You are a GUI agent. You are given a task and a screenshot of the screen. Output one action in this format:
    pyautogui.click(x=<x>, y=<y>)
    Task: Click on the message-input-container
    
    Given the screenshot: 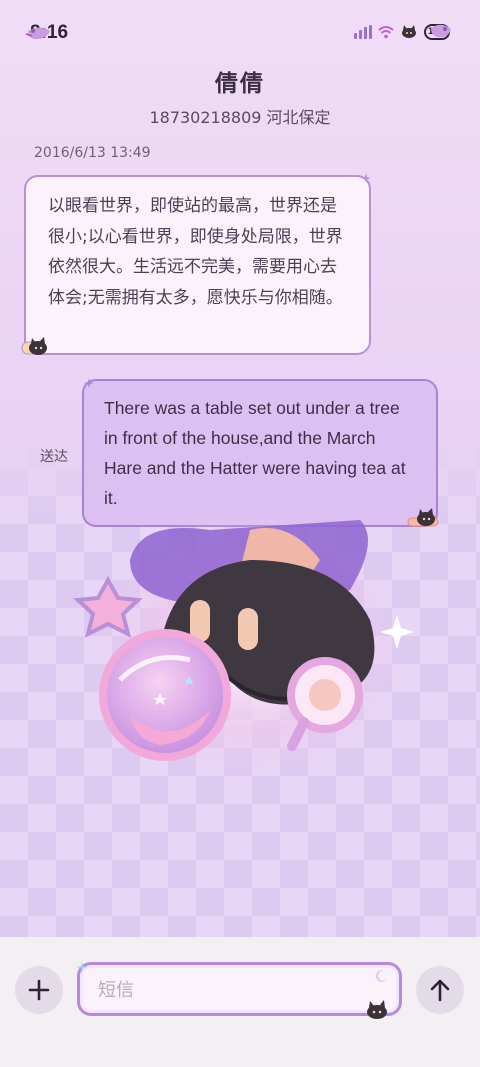 What is the action you would take?
    pyautogui.click(x=239, y=990)
    